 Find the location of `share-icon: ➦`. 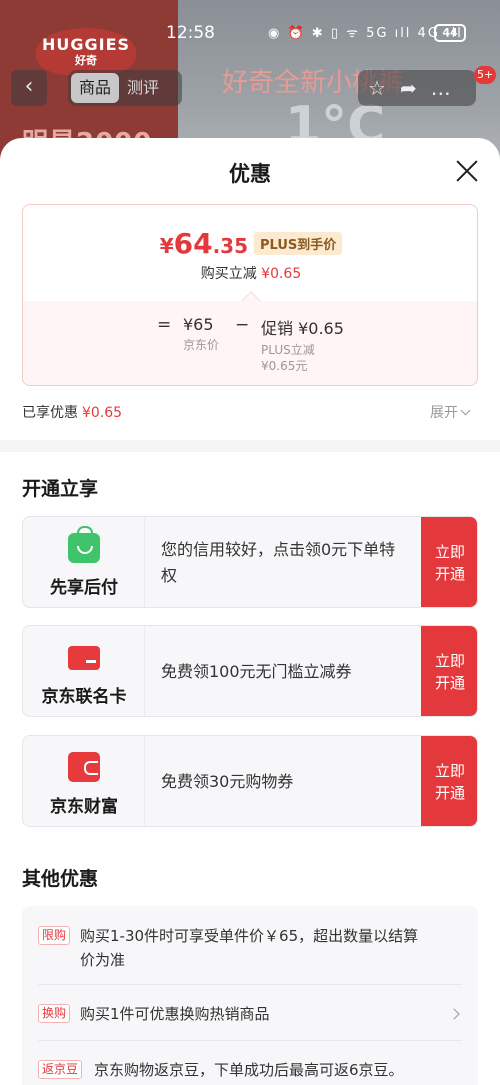

share-icon: ➦ is located at coordinates (415, 88).